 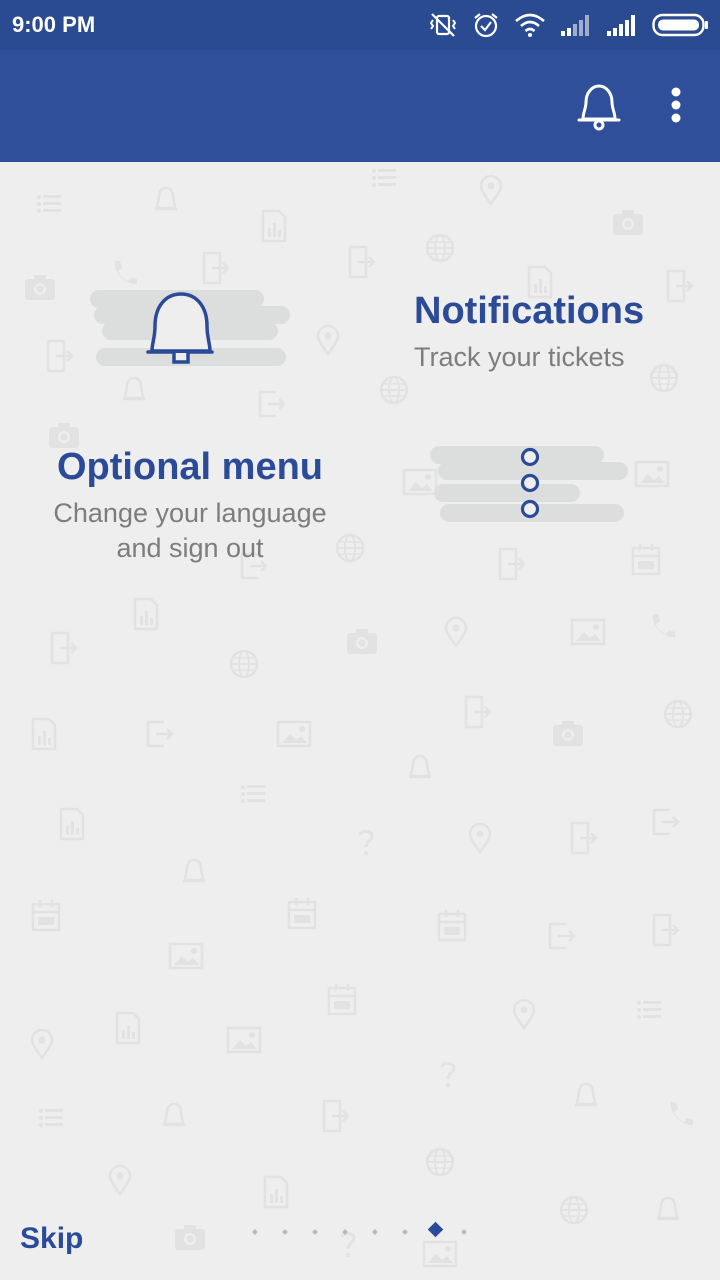 I want to click on skip-button: Skip, so click(x=51, y=1239).